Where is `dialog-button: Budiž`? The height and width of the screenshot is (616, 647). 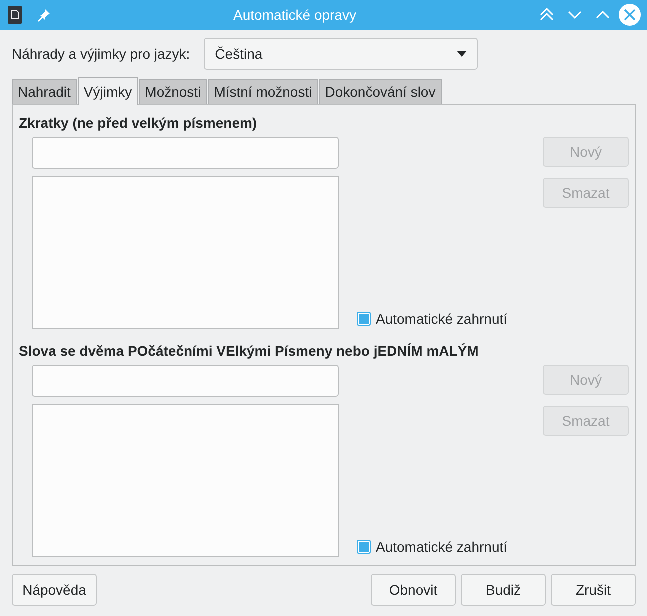
dialog-button: Budiž is located at coordinates (503, 590).